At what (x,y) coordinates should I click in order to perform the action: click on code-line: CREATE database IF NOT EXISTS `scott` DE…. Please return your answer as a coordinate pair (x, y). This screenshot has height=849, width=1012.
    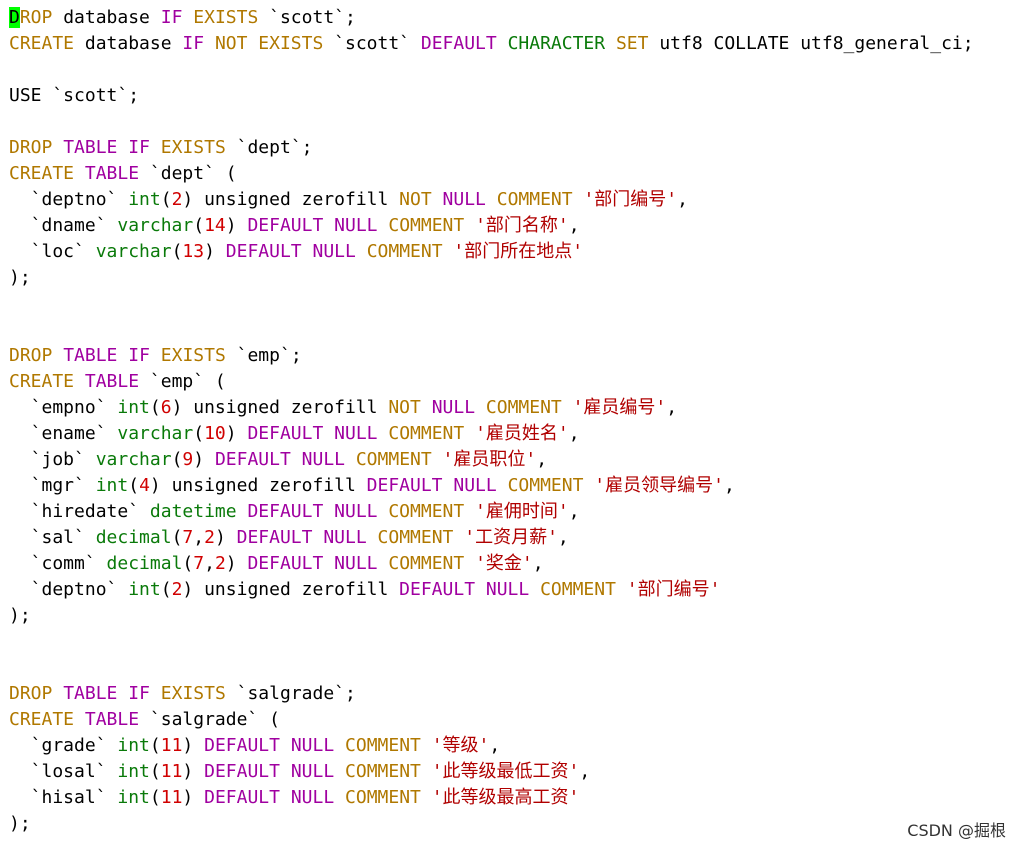
    Looking at the image, I should click on (491, 44).